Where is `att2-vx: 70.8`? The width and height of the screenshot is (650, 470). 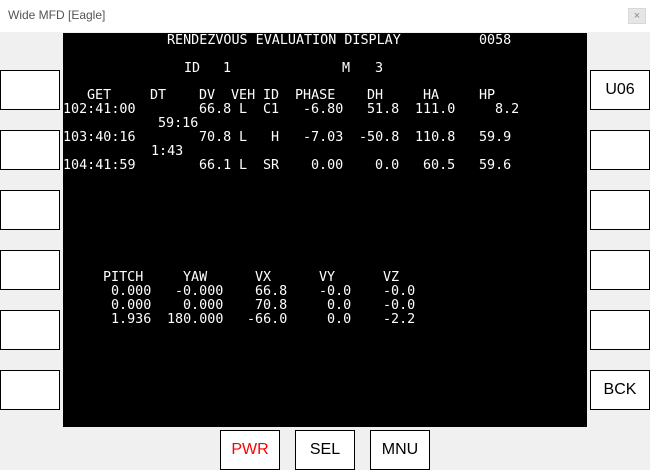
att2-vx: 70.8 is located at coordinates (271, 305).